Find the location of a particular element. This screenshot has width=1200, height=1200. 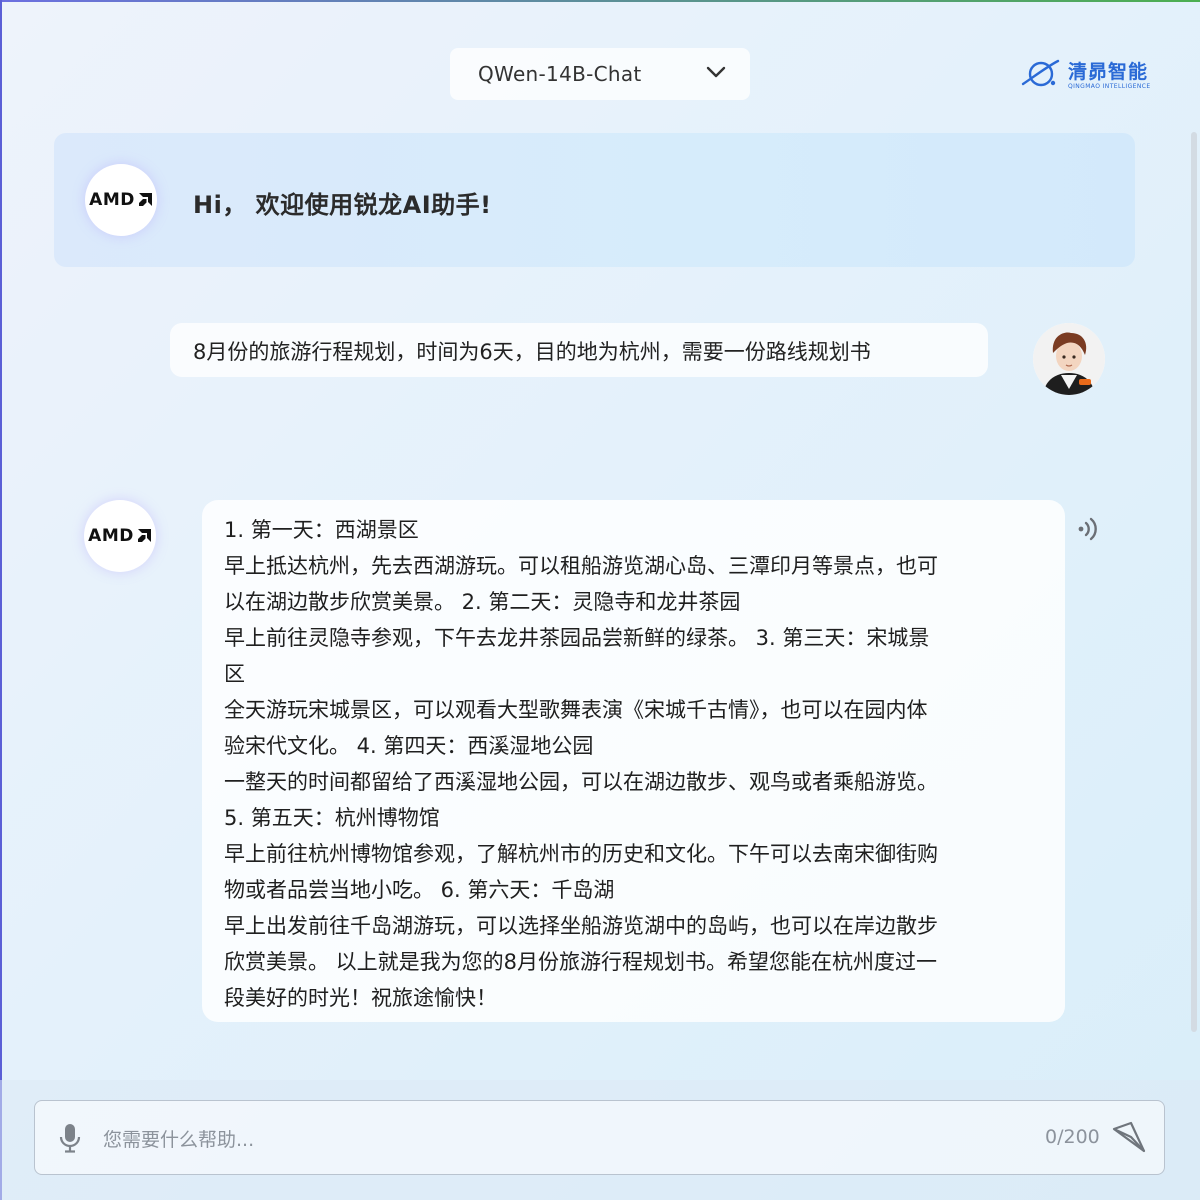

window-left-border is located at coordinates (1, 600).